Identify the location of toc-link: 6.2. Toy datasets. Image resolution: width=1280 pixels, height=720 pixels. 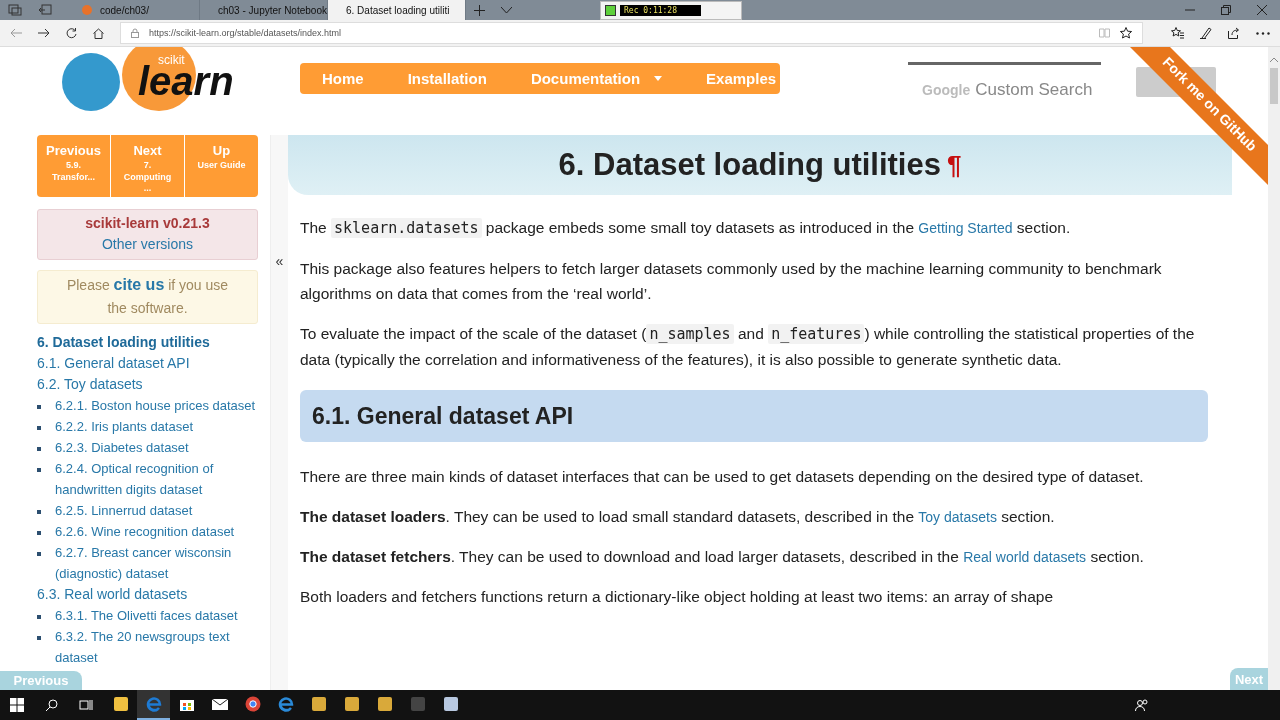
(150, 384).